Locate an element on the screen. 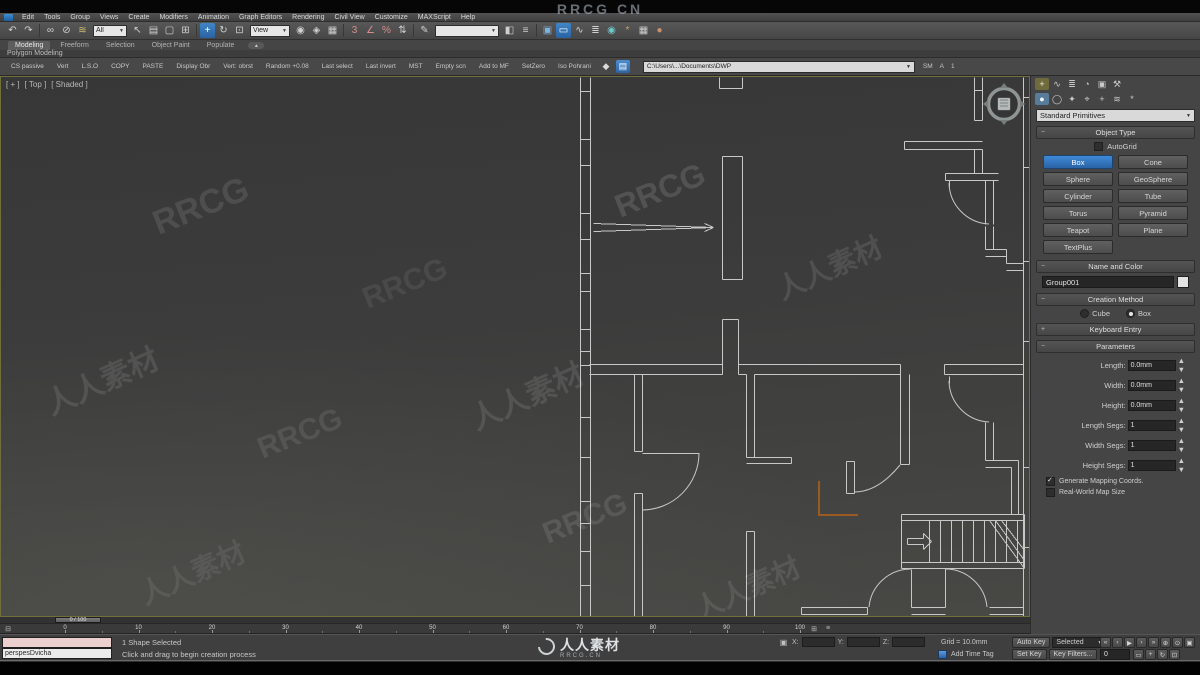  zoom-extents-all-icon: ▣ is located at coordinates (1189, 642).